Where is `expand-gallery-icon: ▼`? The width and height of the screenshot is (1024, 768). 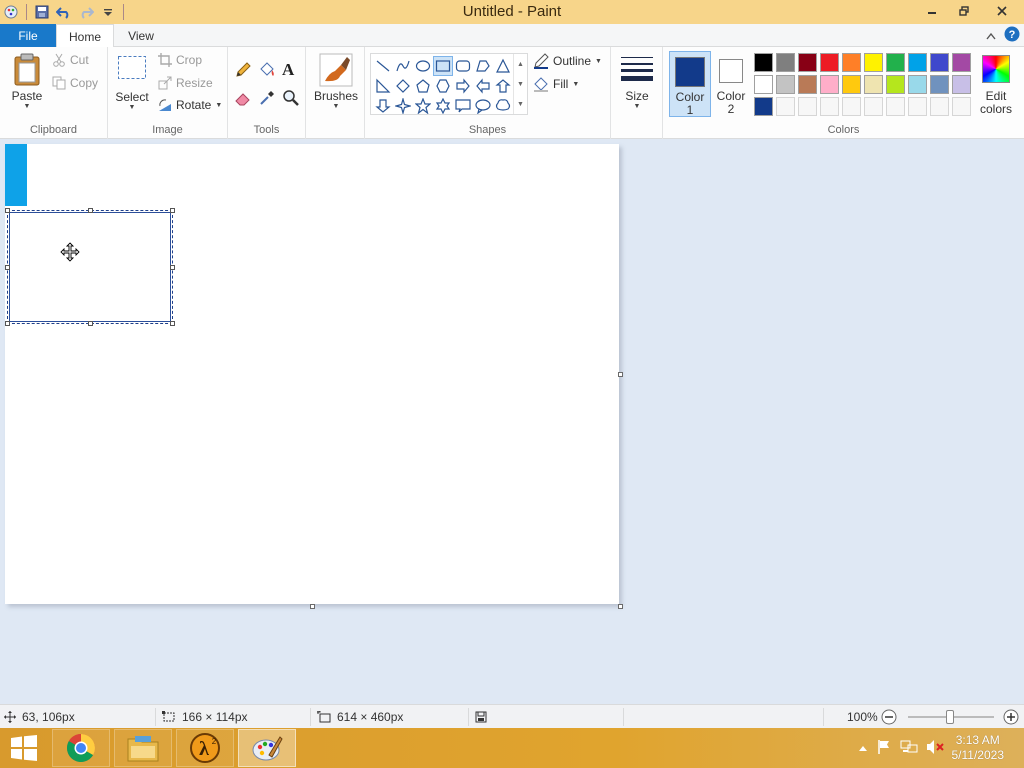
expand-gallery-icon: ▼ is located at coordinates (520, 104).